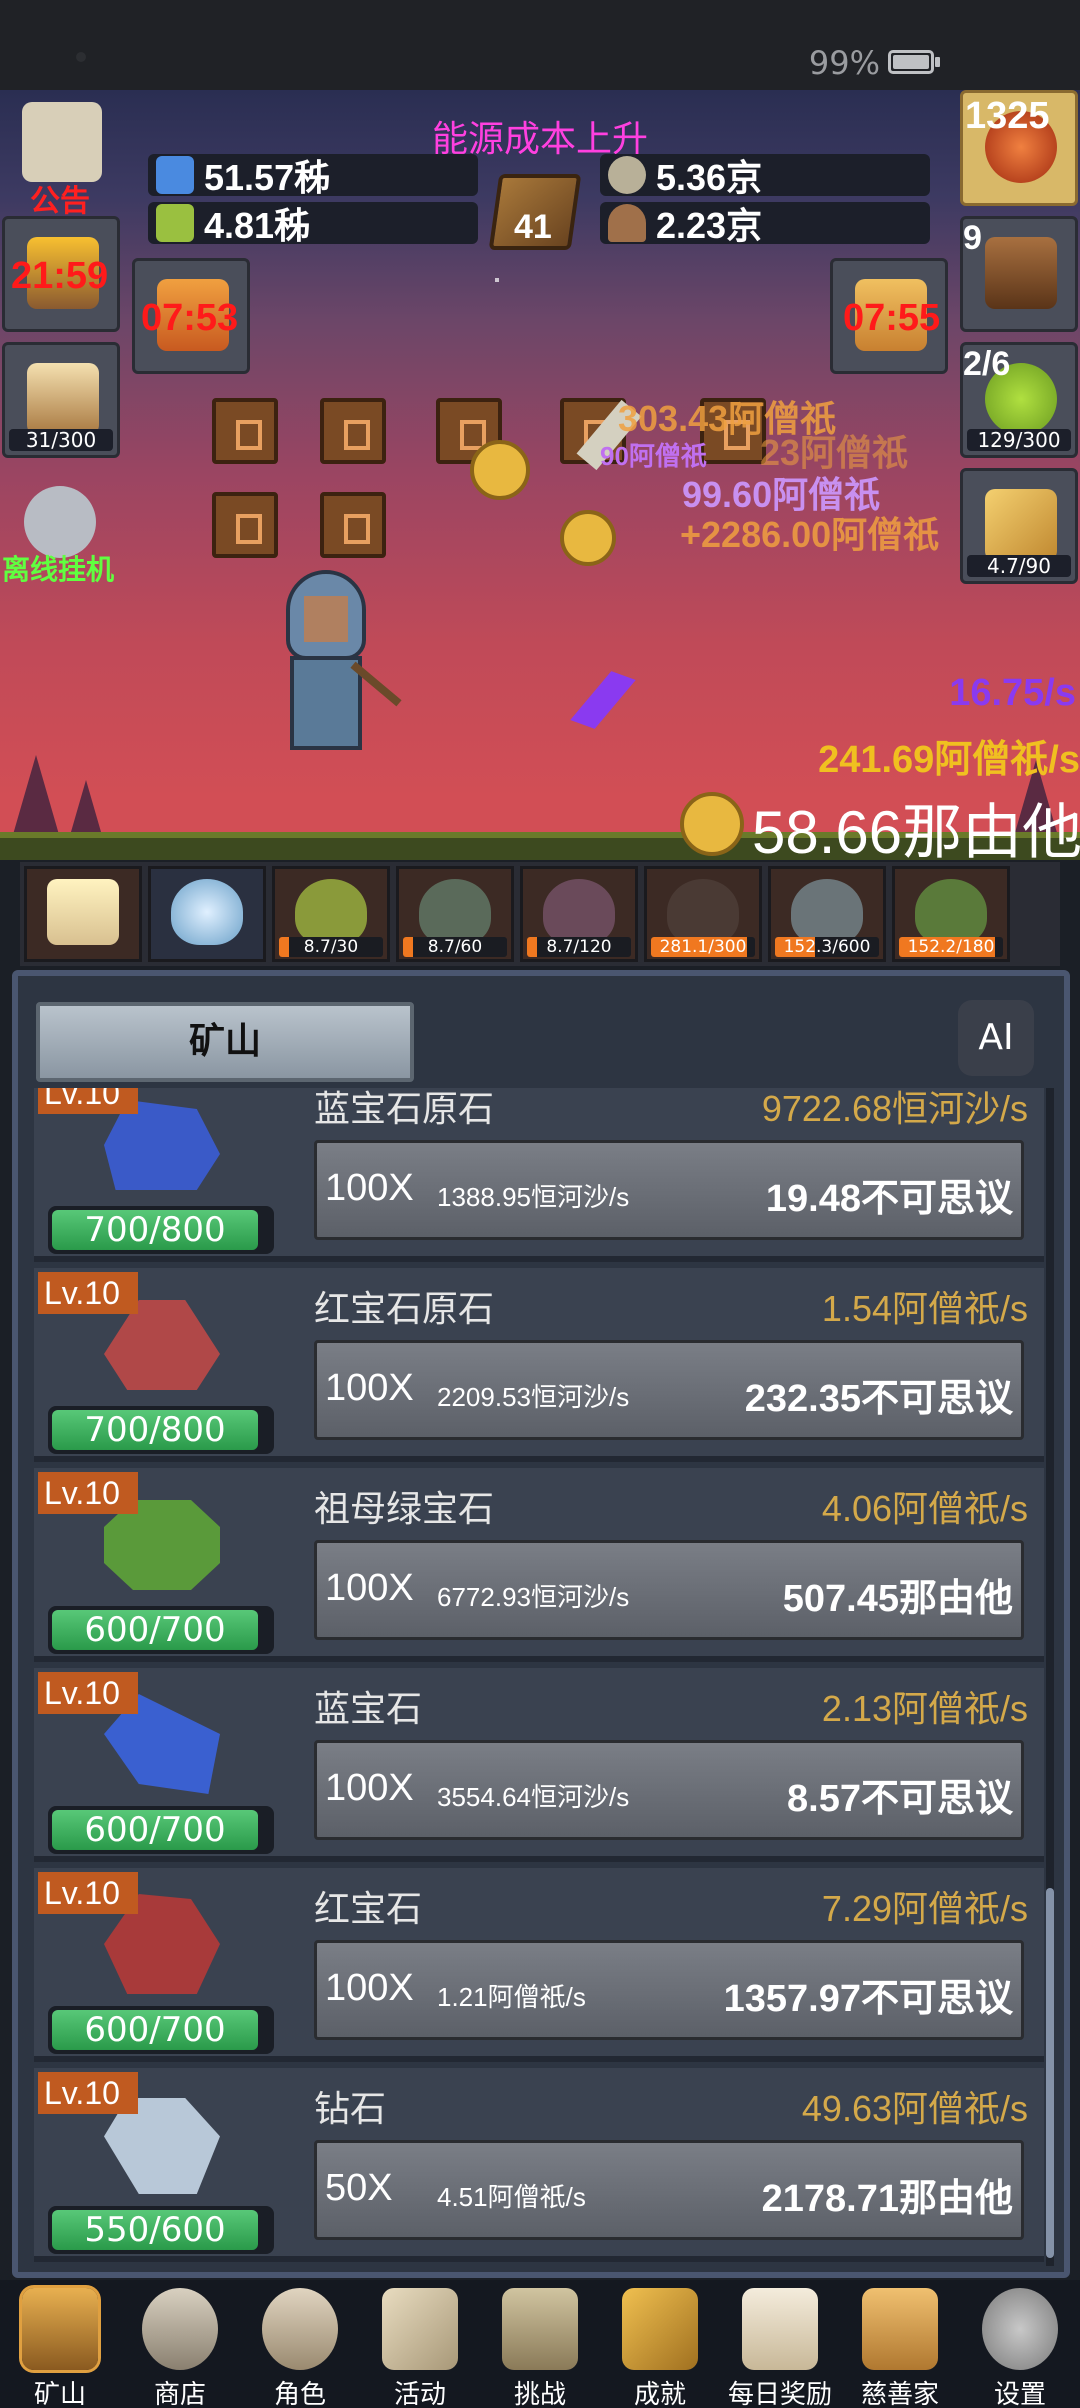  Describe the element at coordinates (911, 62) in the screenshot. I see `battery-icon` at that location.